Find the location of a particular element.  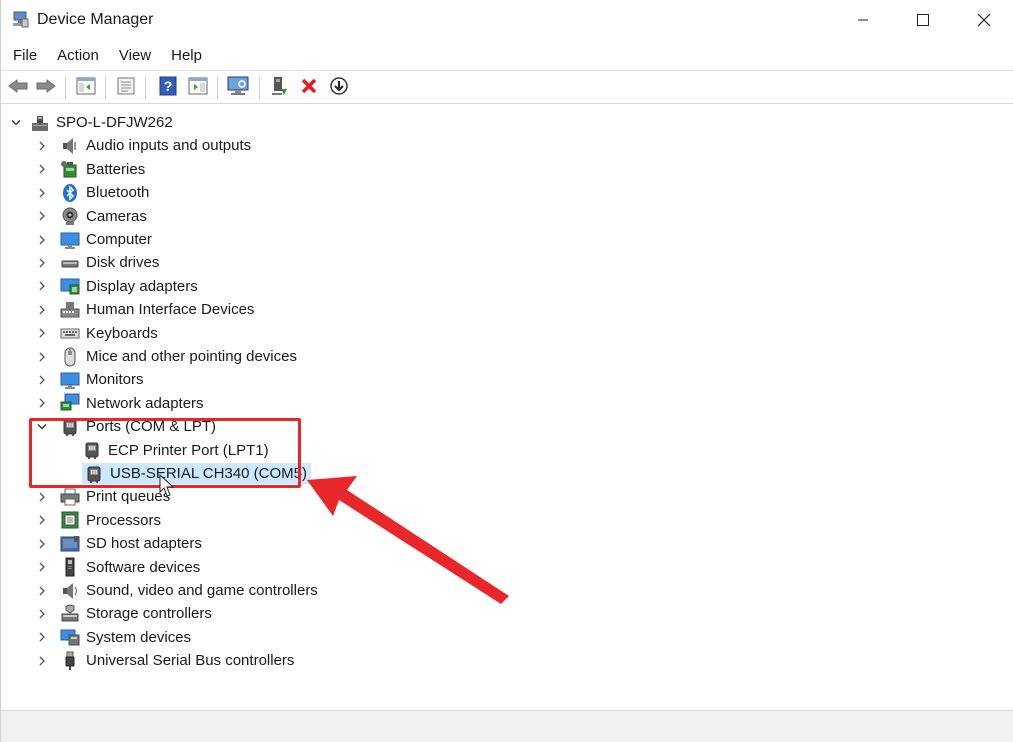

tree-item-label: Processors is located at coordinates (124, 520).